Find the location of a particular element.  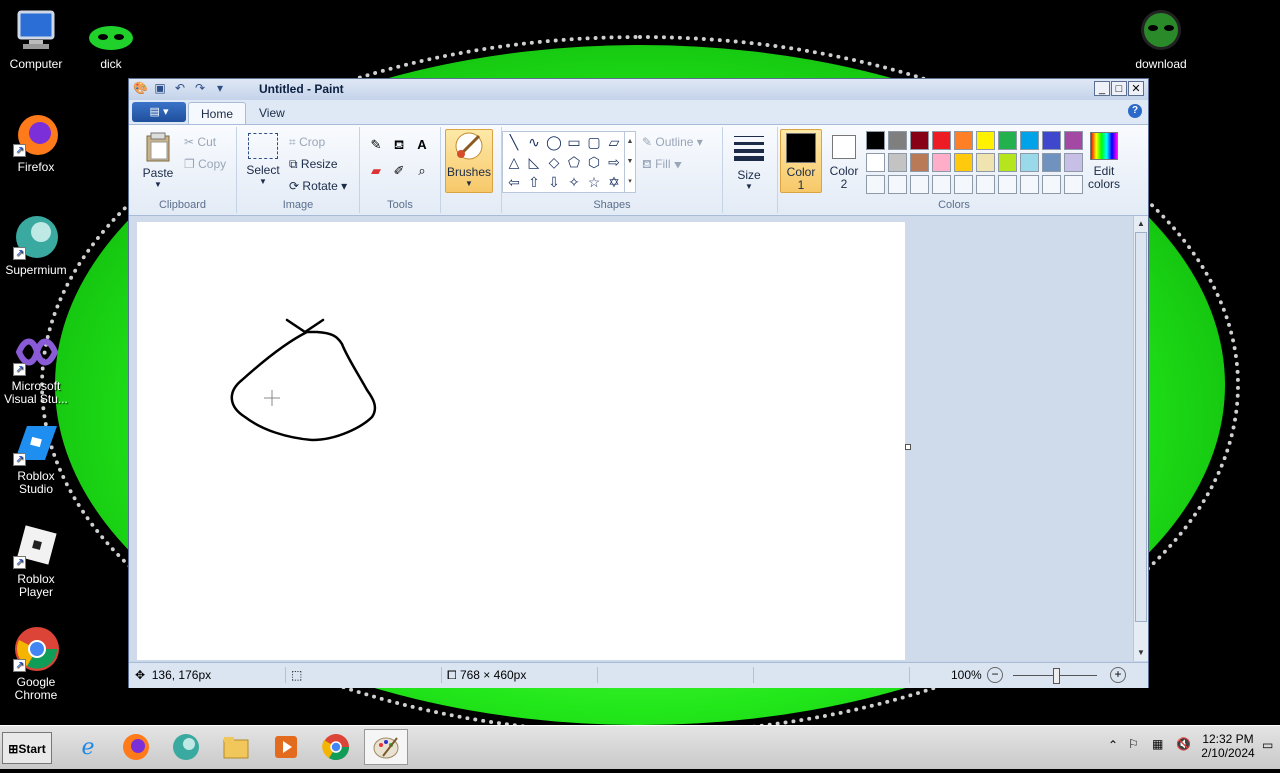

clock: 12:32 PM 2/10/2024 is located at coordinates (1228, 746).